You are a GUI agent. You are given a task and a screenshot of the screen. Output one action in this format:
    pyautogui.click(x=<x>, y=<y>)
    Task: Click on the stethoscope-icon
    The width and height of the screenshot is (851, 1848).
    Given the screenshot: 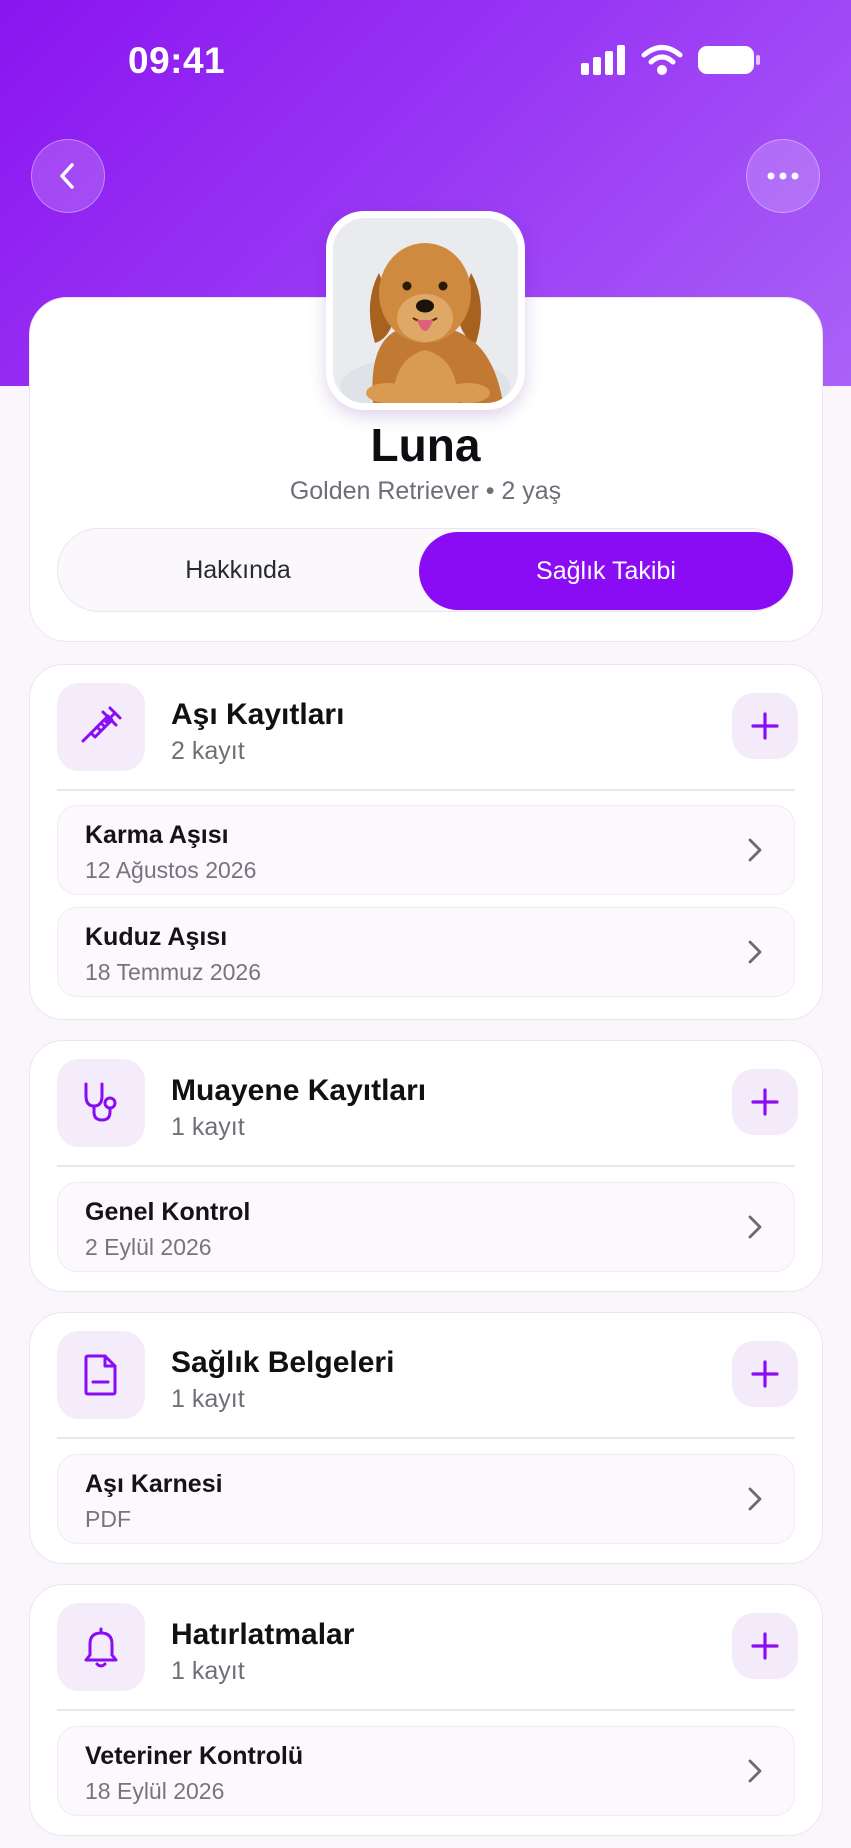 What is the action you would take?
    pyautogui.click(x=100, y=1102)
    